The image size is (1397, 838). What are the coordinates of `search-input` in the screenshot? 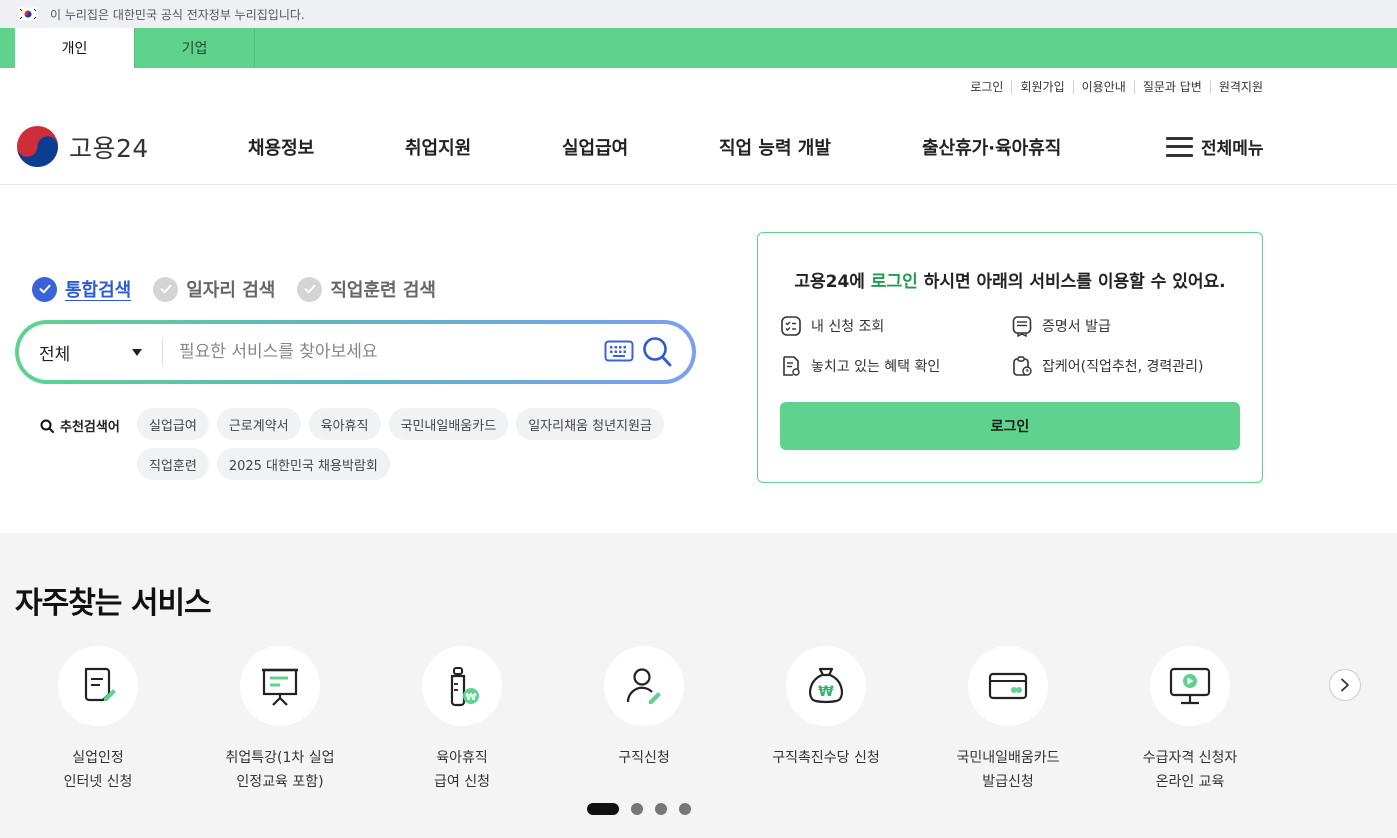 It's located at (379, 352).